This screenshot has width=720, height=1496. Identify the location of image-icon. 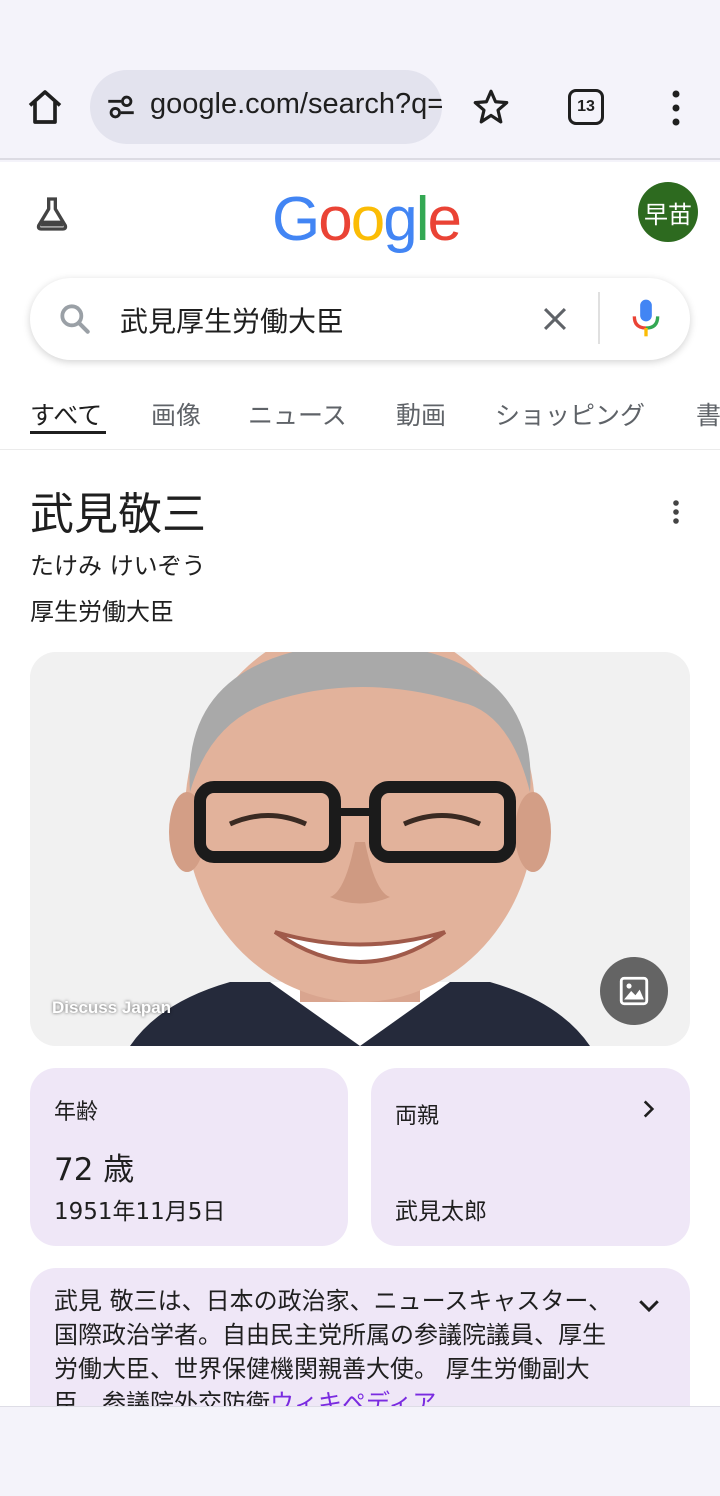
(634, 991).